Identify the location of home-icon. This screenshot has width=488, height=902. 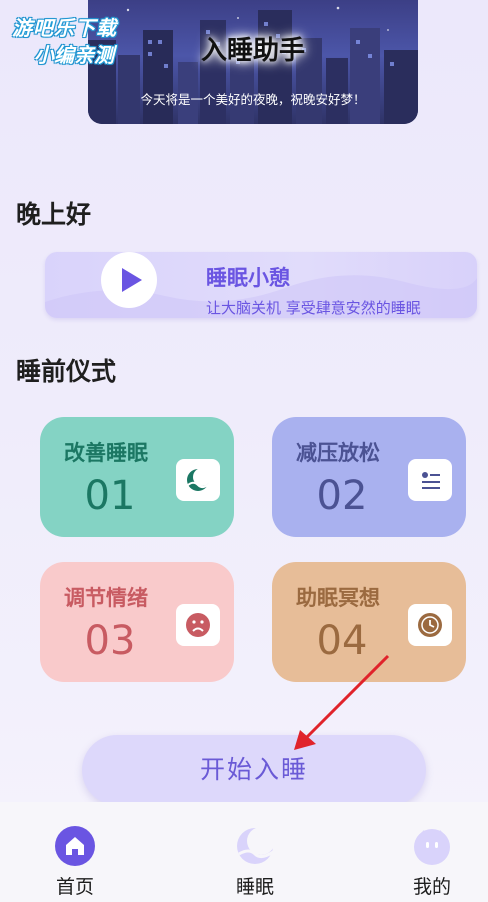
(75, 846).